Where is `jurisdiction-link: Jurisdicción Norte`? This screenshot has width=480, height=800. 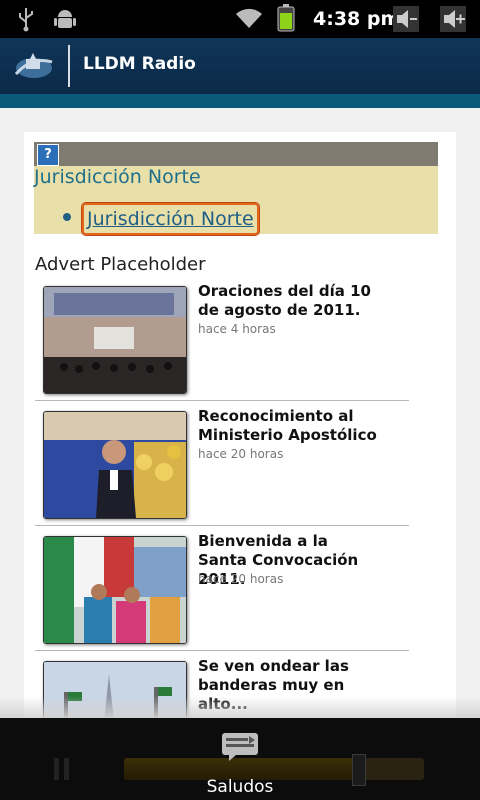
jurisdiction-link: Jurisdicción Norte is located at coordinates (170, 219).